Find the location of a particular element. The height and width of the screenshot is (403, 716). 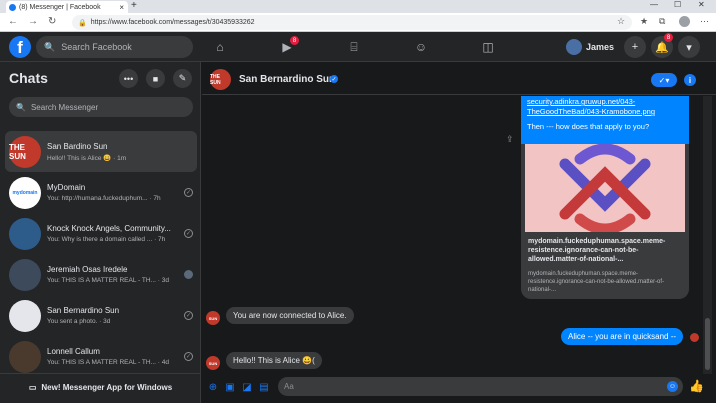

close-window-icon: ✕ is located at coordinates (701, 4).